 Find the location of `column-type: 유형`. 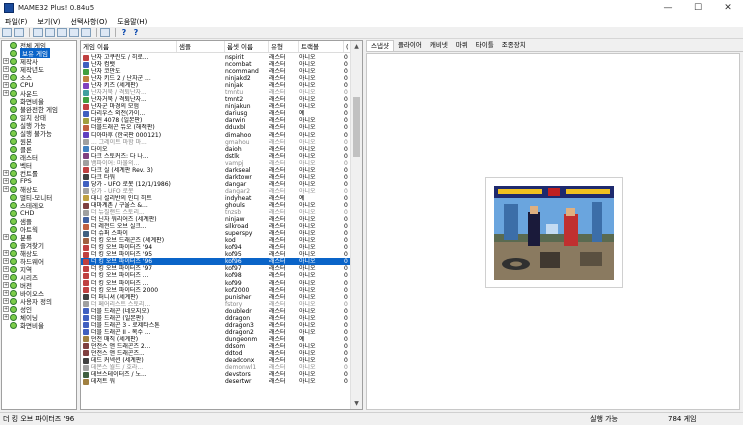

column-type: 유형 is located at coordinates (284, 46).